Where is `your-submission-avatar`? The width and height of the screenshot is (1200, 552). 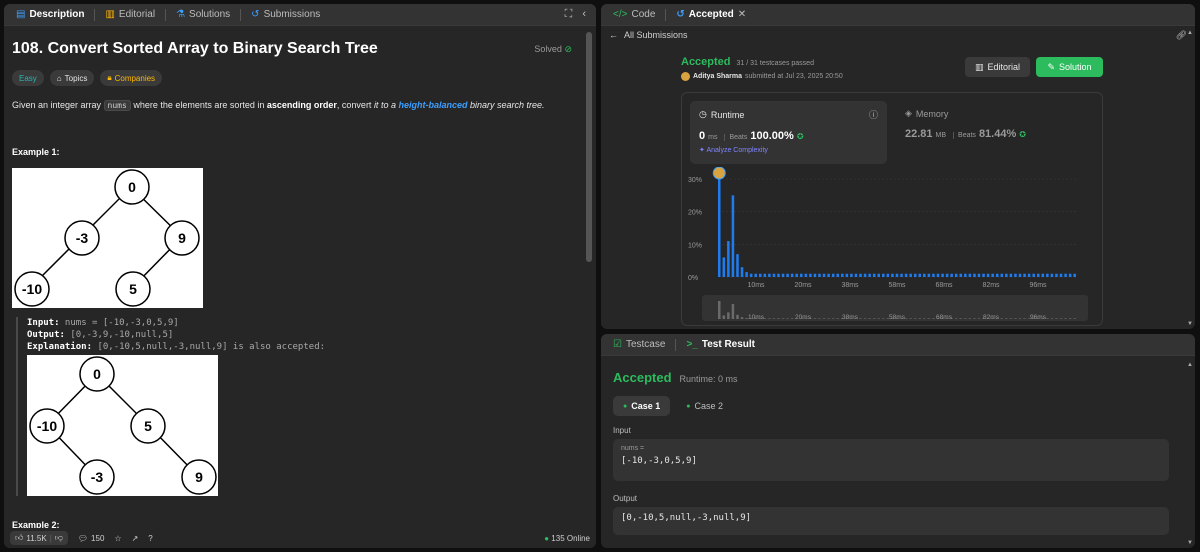
your-submission-avatar is located at coordinates (719, 173).